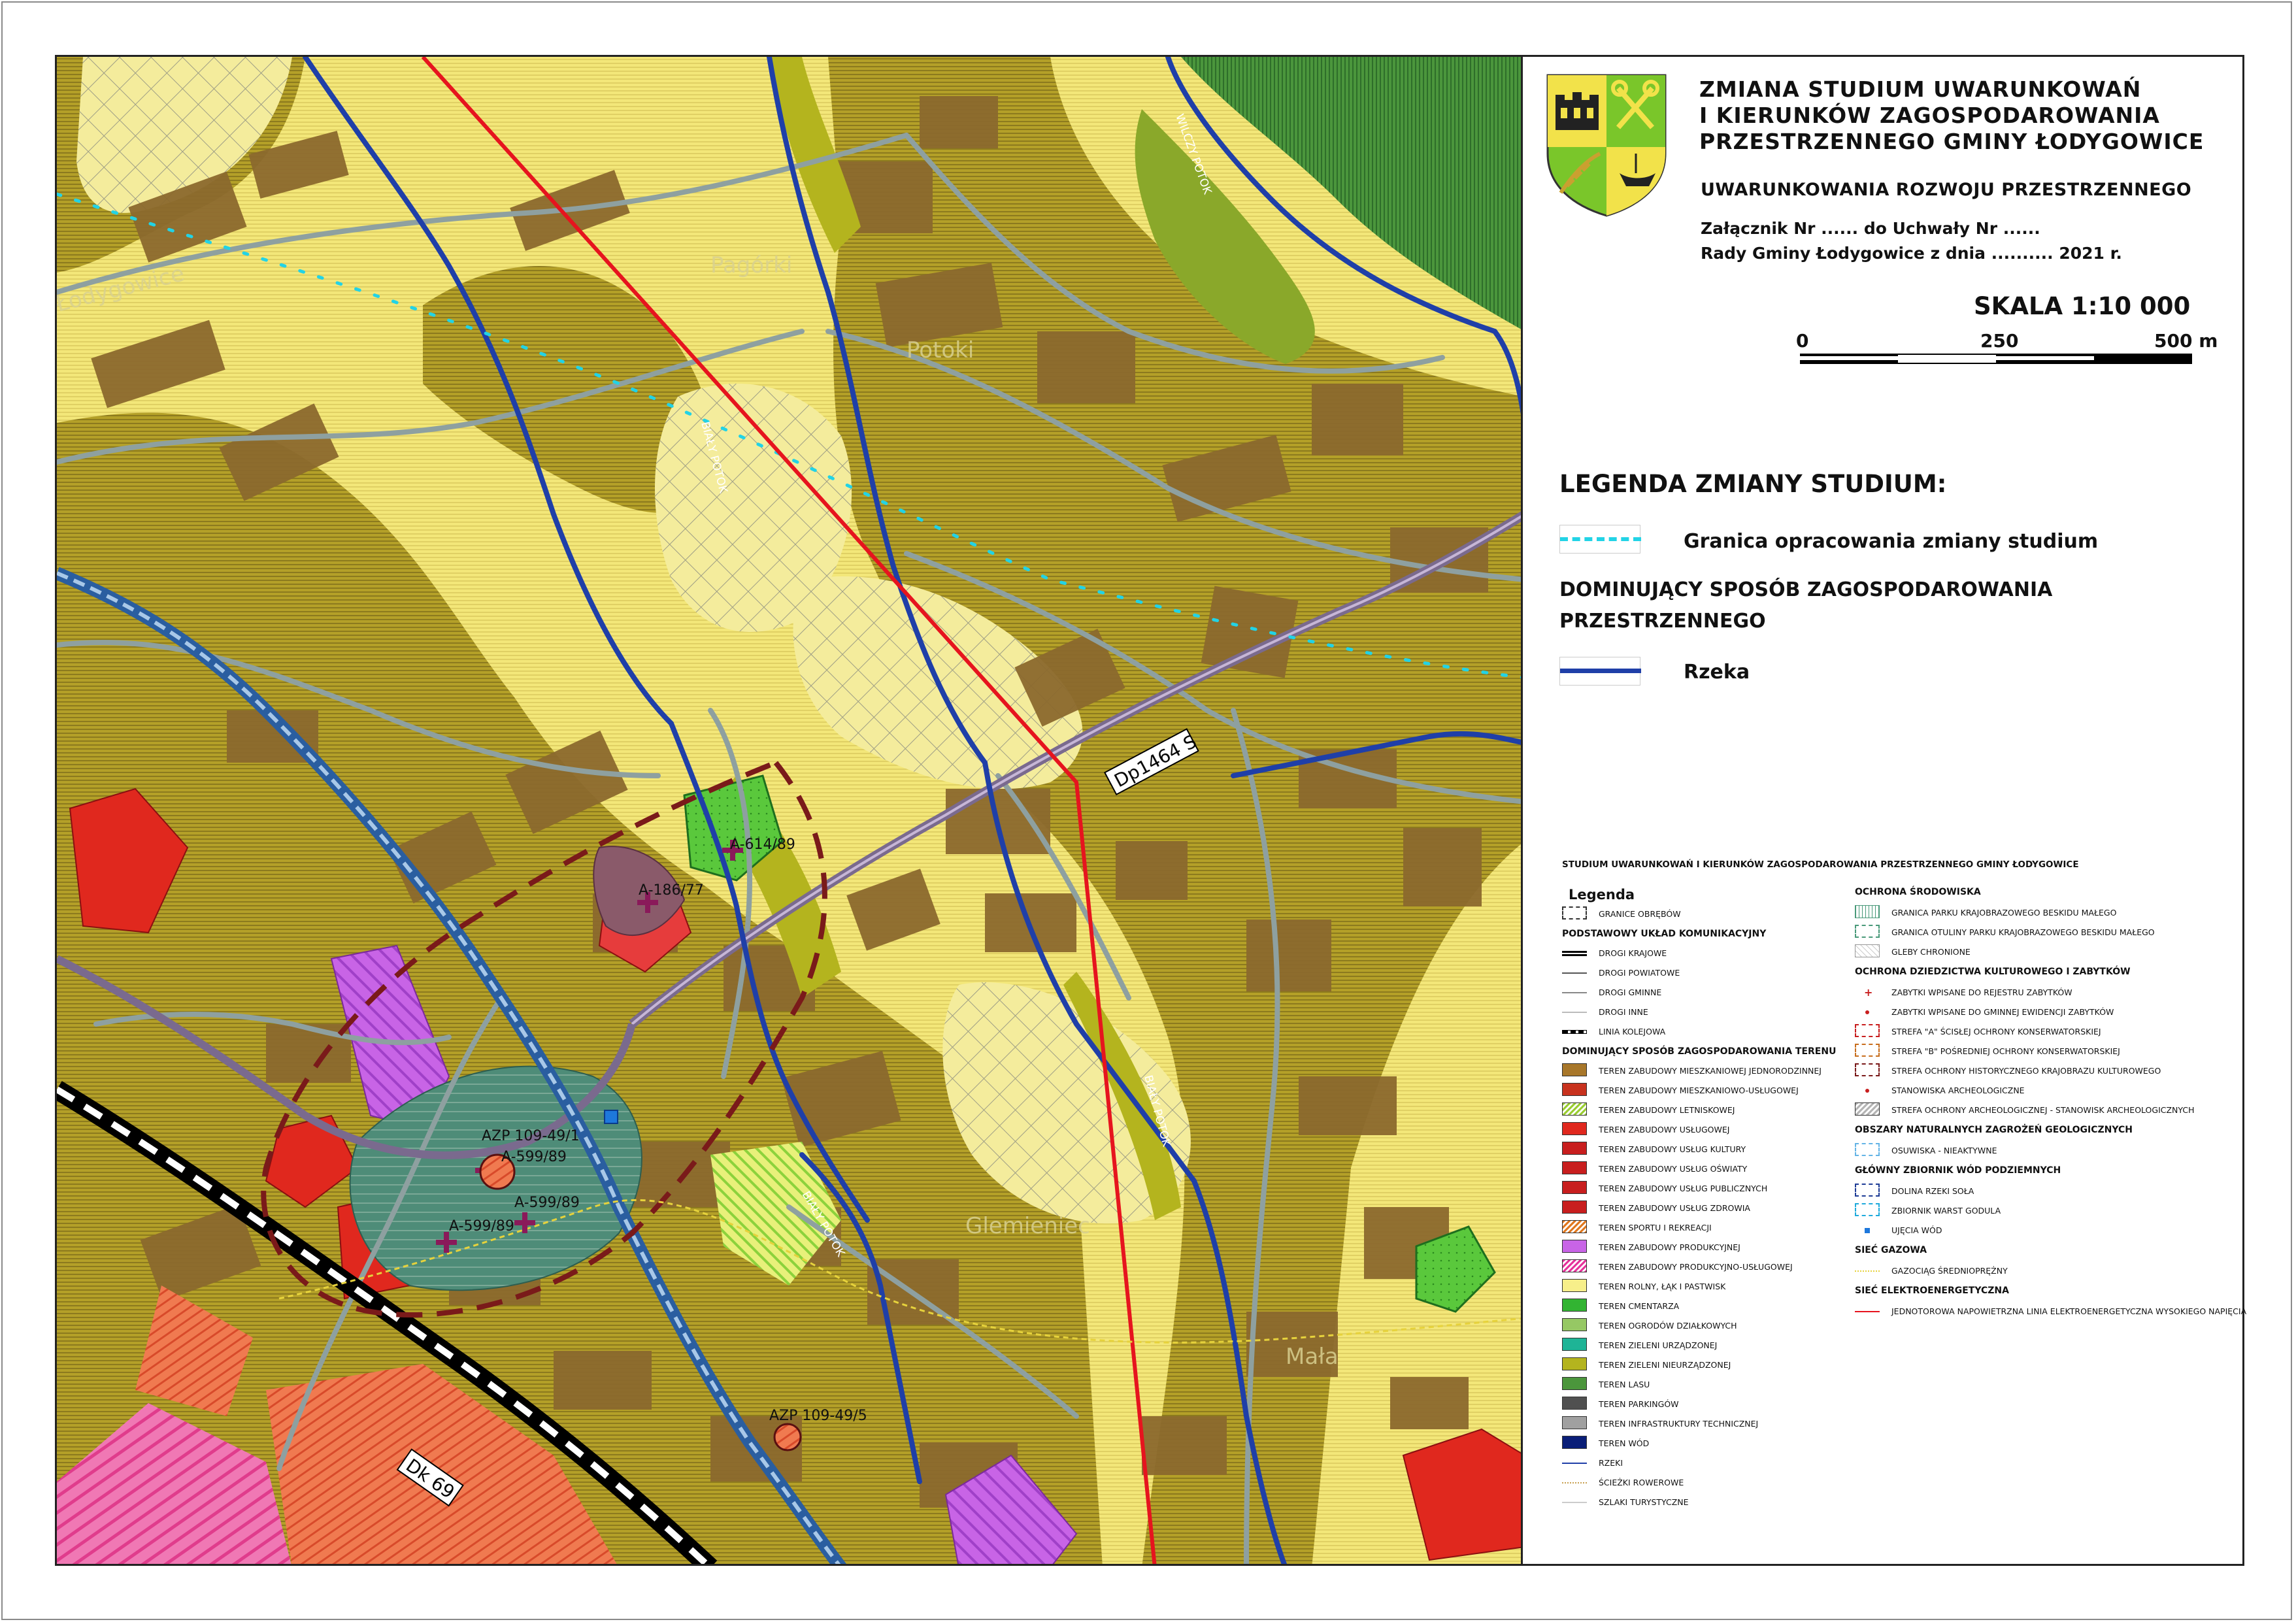 The width and height of the screenshot is (2296, 1624). I want to click on river-swatch, so click(1600, 671).